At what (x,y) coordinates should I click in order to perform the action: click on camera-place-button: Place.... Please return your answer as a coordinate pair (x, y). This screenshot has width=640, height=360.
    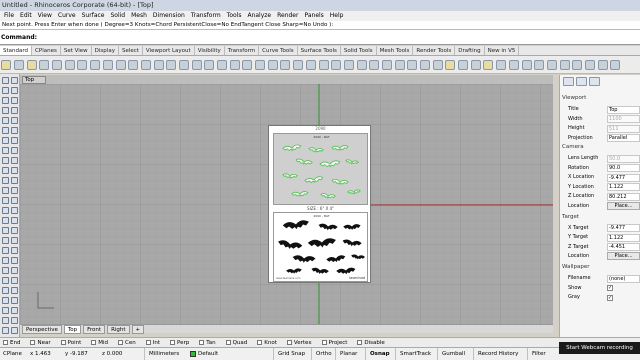
    Looking at the image, I should click on (623, 205).